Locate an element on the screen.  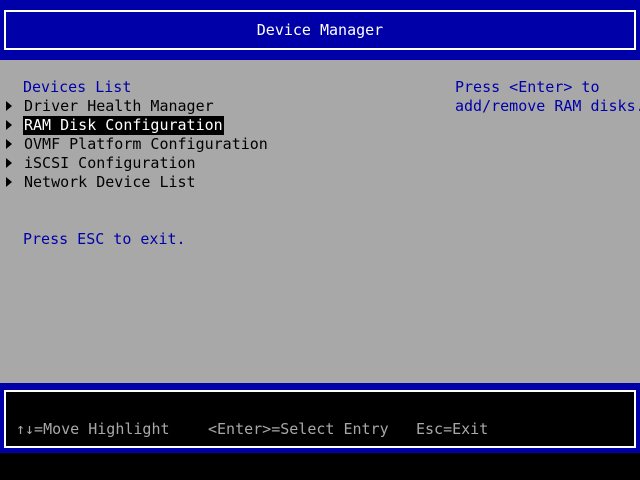
menu-item-label: RAM Disk Configuration is located at coordinates (123, 125).